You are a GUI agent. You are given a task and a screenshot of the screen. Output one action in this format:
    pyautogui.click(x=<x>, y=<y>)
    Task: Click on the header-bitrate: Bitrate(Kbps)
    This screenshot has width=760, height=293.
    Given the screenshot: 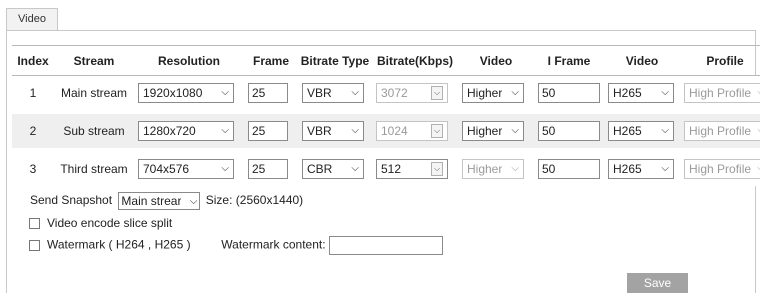 What is the action you would take?
    pyautogui.click(x=415, y=60)
    